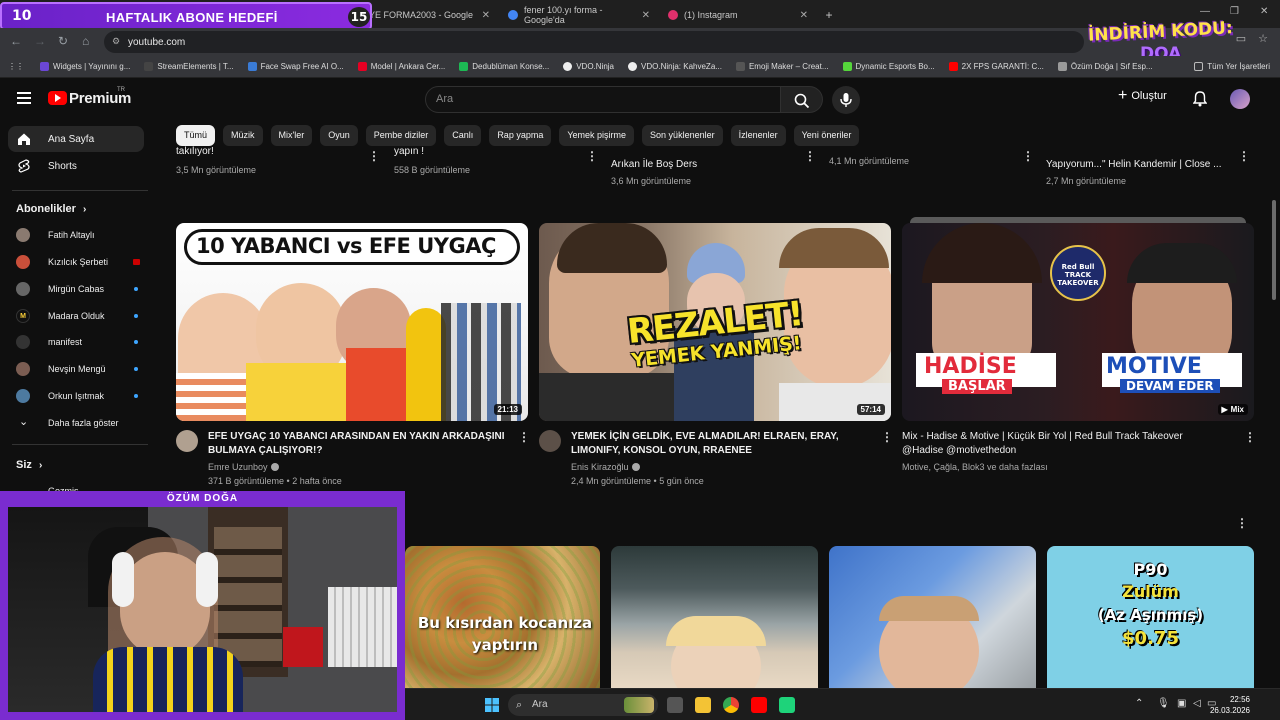 This screenshot has width=1280, height=720. I want to click on sidebar-item-subscription: Fatih Altaylı, so click(78, 235).